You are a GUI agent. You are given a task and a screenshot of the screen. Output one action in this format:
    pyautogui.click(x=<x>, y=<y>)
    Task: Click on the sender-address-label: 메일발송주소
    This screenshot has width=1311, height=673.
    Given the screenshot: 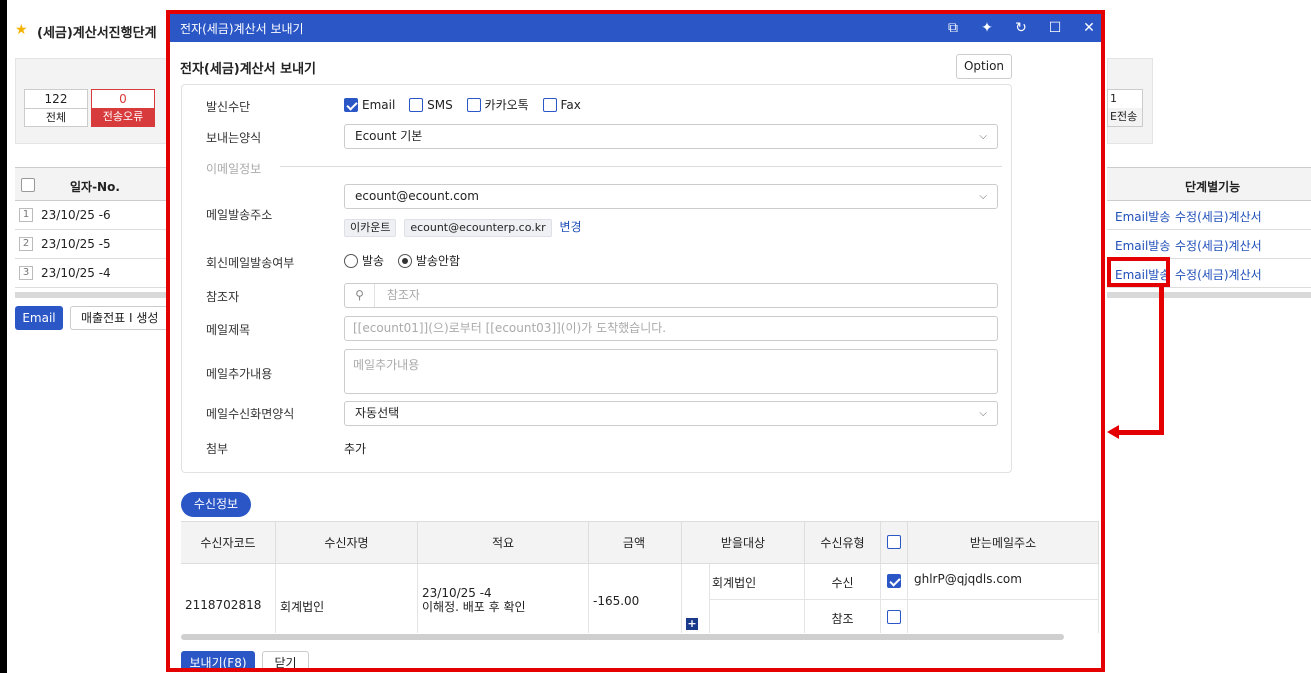 What is the action you would take?
    pyautogui.click(x=239, y=215)
    